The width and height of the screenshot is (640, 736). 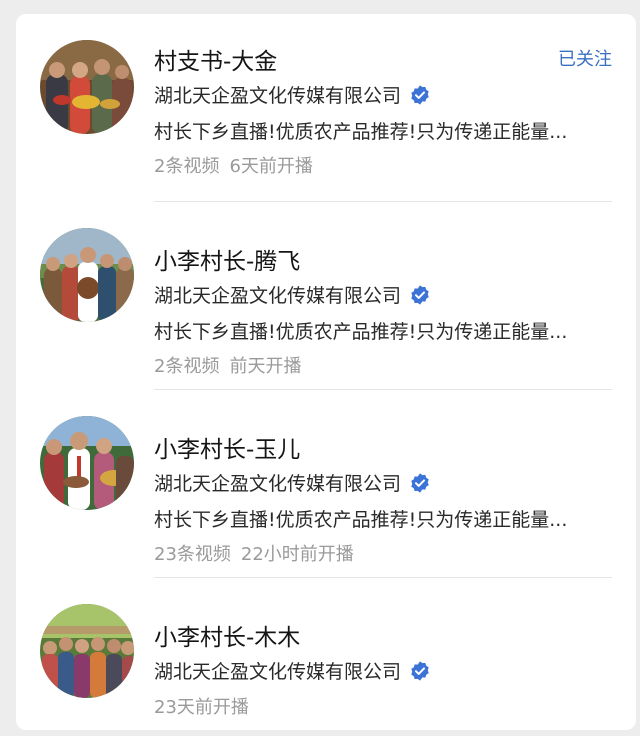 I want to click on account-name: 小李村长-木木, so click(x=227, y=635).